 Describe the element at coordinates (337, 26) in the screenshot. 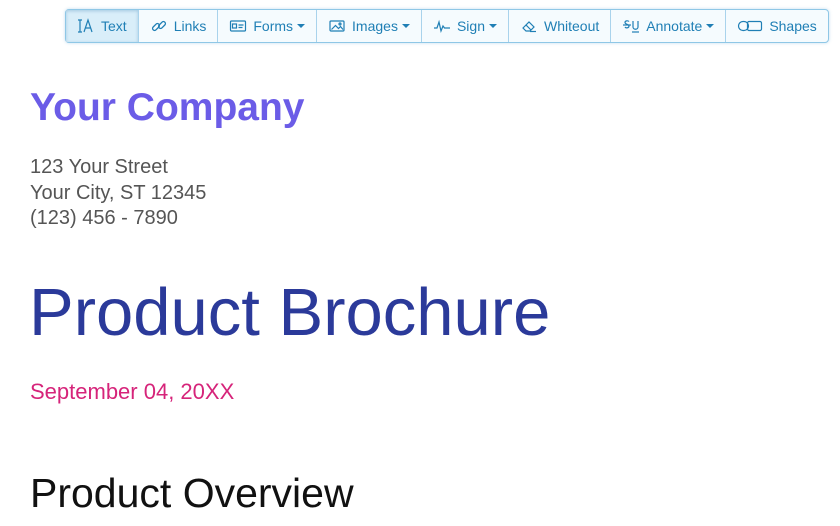

I see `image-icon` at that location.